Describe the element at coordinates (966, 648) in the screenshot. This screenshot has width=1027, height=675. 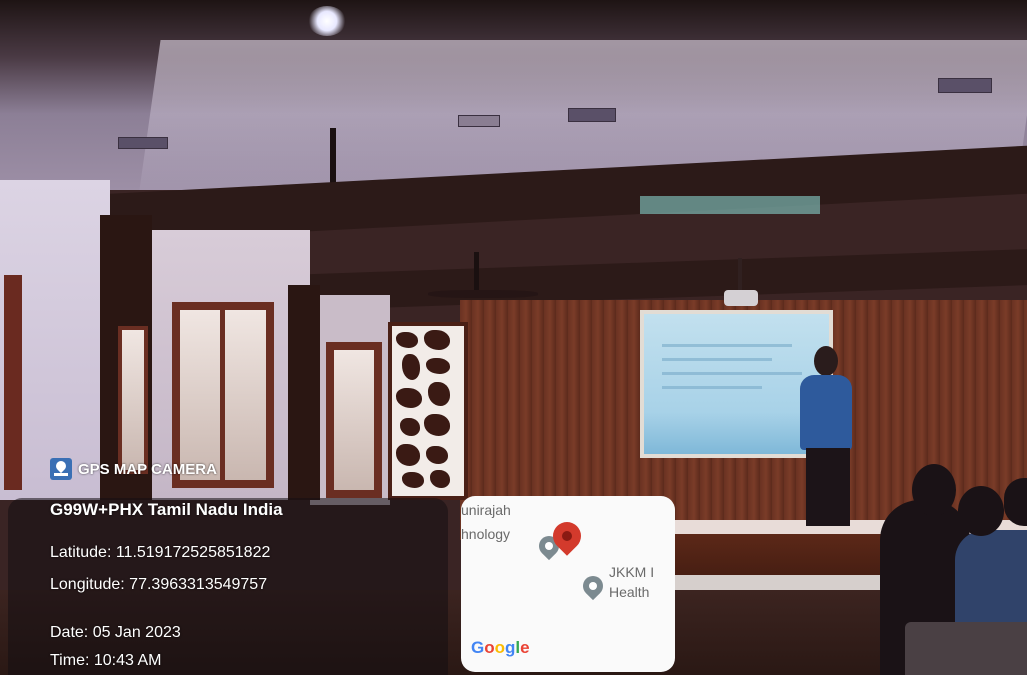
I see `chair` at that location.